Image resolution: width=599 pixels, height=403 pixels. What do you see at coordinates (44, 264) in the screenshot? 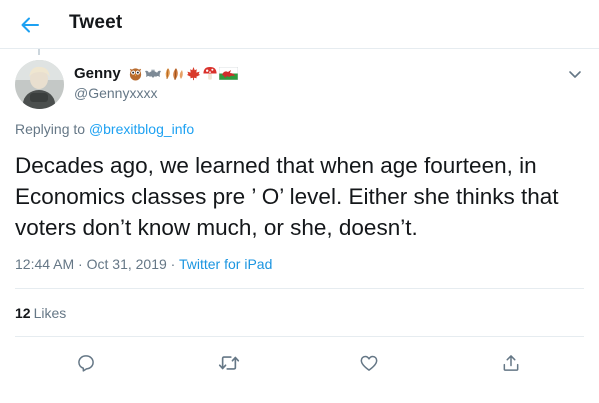
I see `tweet-time: 12:44 AM` at bounding box center [44, 264].